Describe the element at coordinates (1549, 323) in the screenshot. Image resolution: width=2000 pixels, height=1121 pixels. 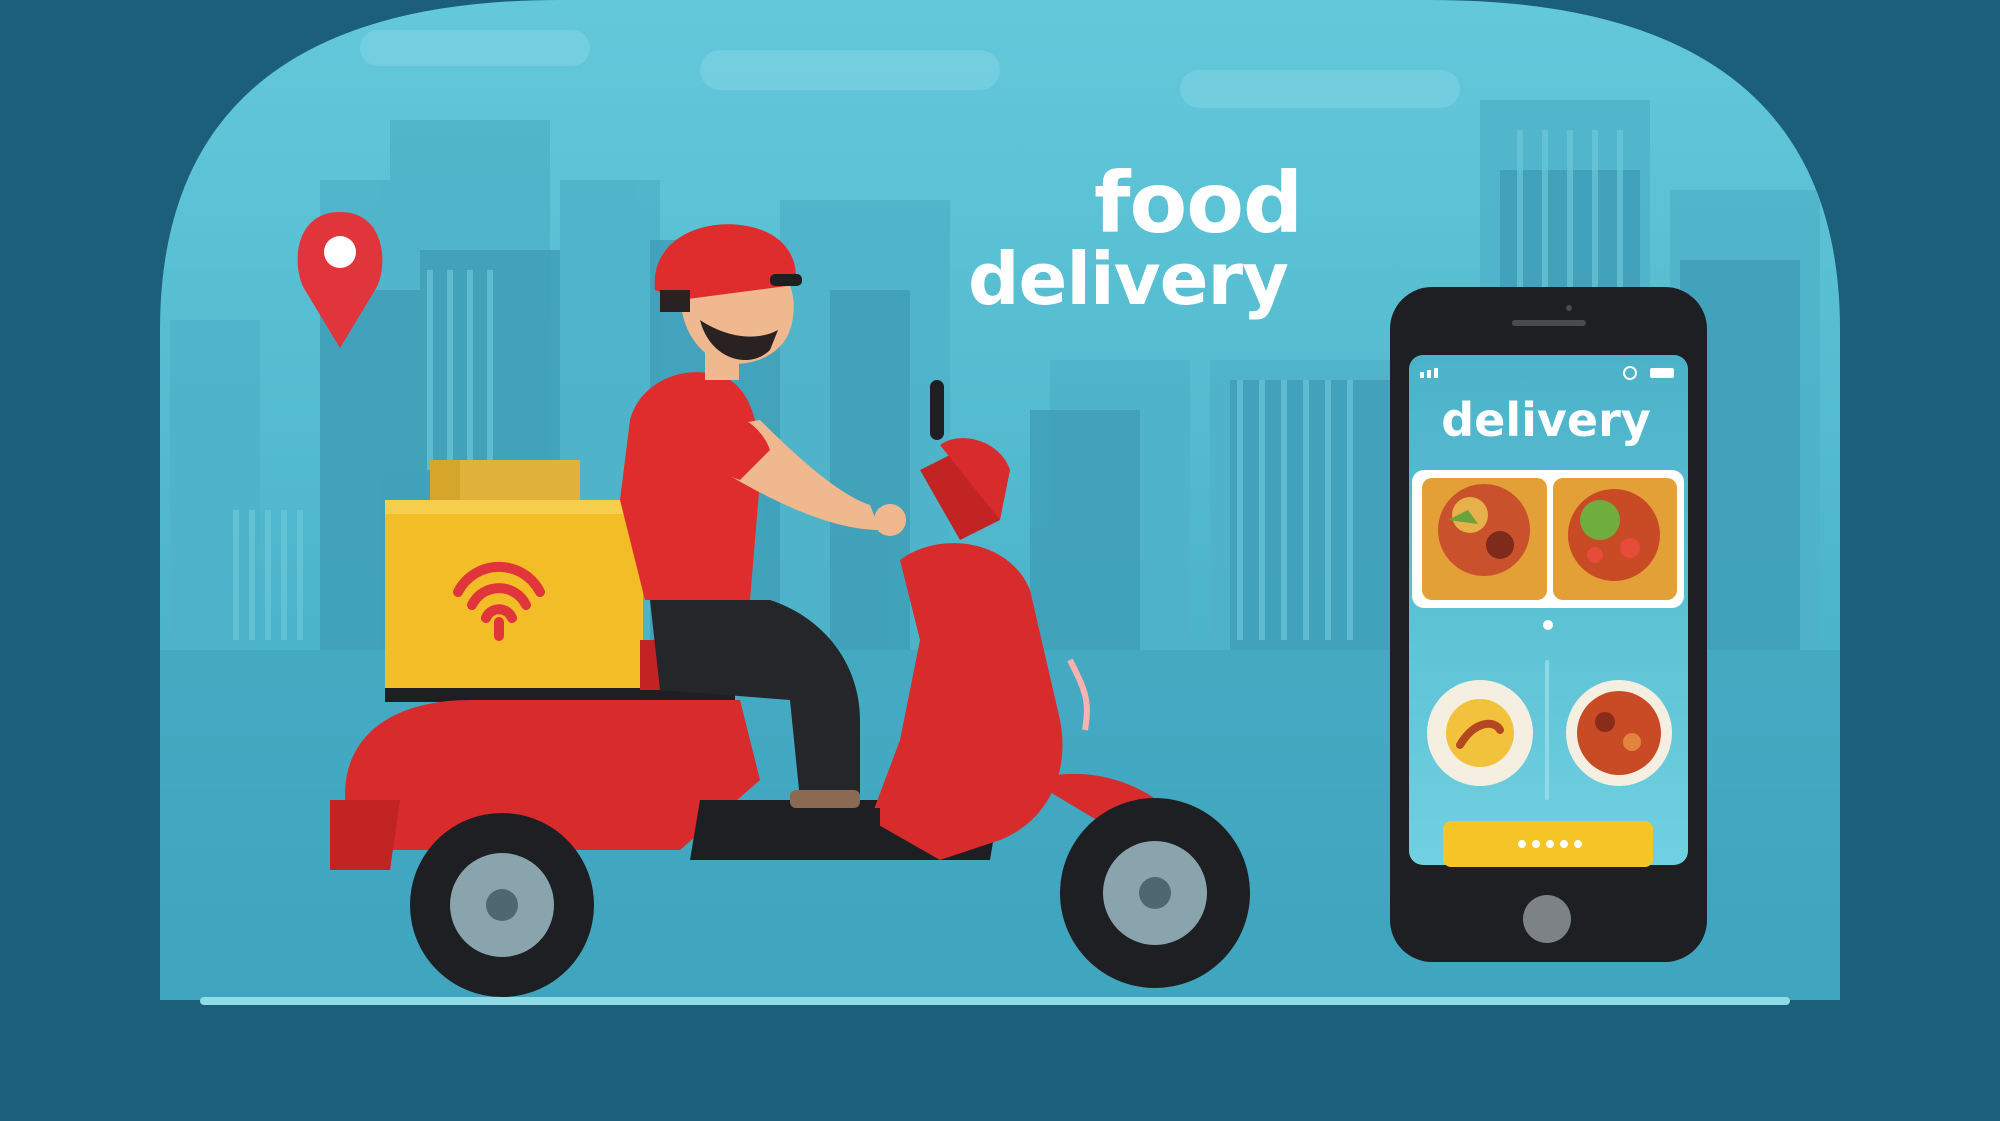
I see `phone-speaker` at that location.